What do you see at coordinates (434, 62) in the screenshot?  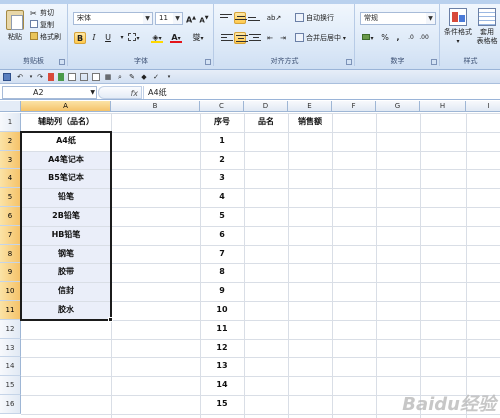 I see `number-dialog-launcher` at bounding box center [434, 62].